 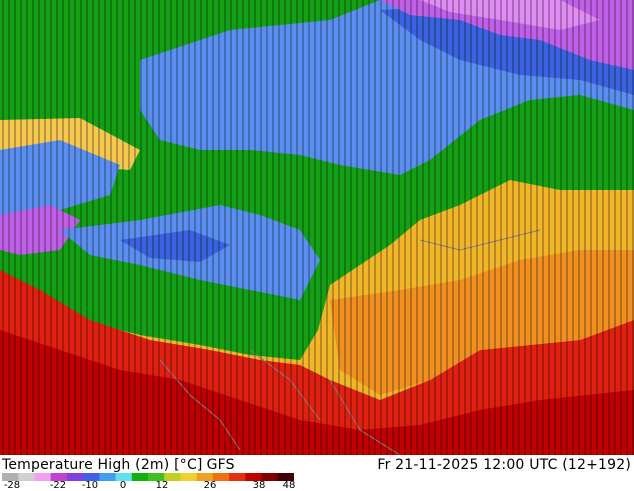 What do you see at coordinates (220, 465) in the screenshot?
I see `model-name: GFS` at bounding box center [220, 465].